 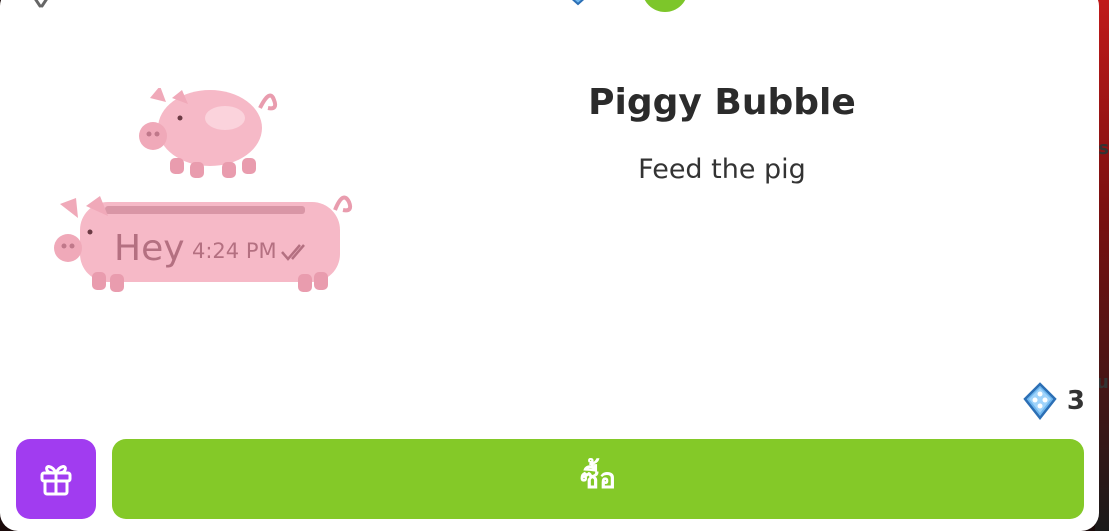 I want to click on preview-time: 4:24 PM, so click(x=234, y=251).